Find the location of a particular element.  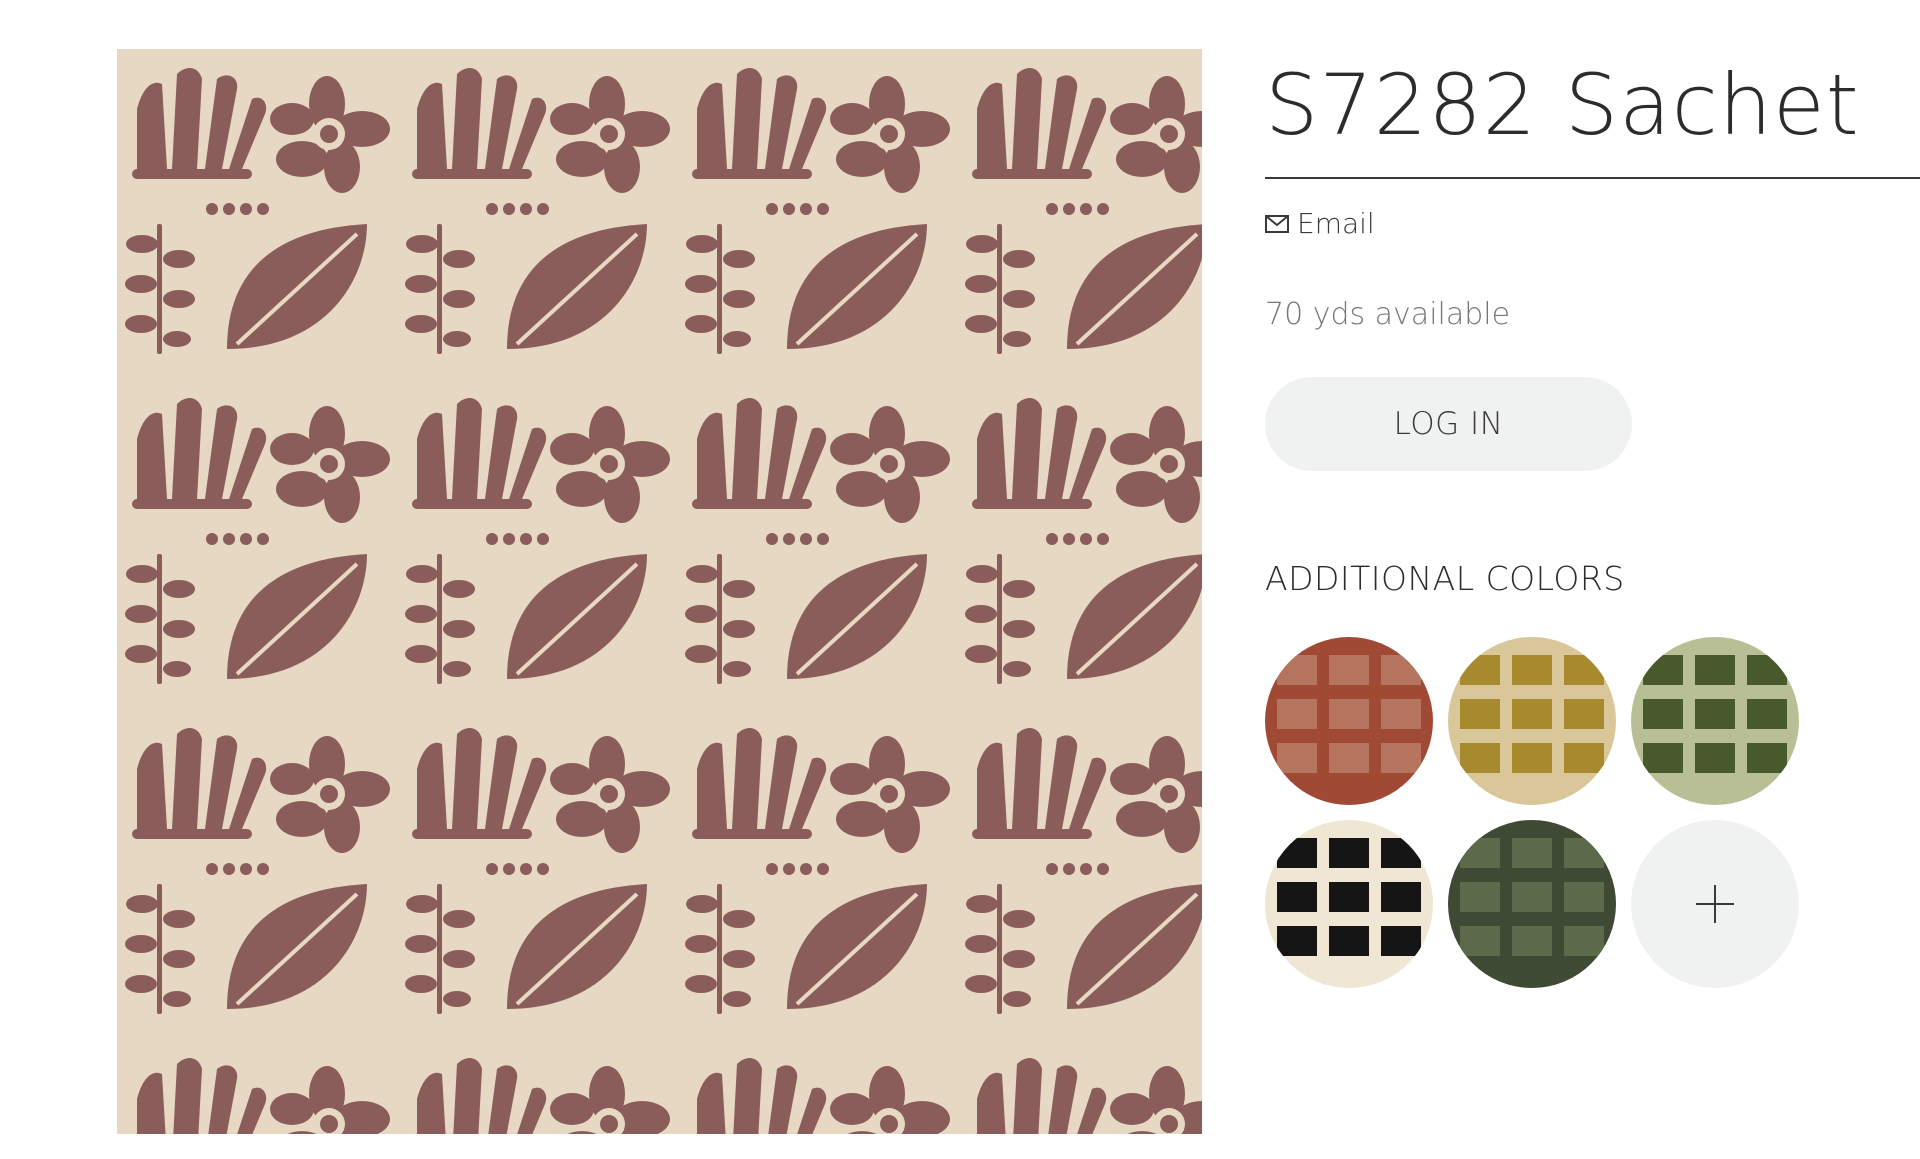

color-swatch-forest is located at coordinates (1532, 904).